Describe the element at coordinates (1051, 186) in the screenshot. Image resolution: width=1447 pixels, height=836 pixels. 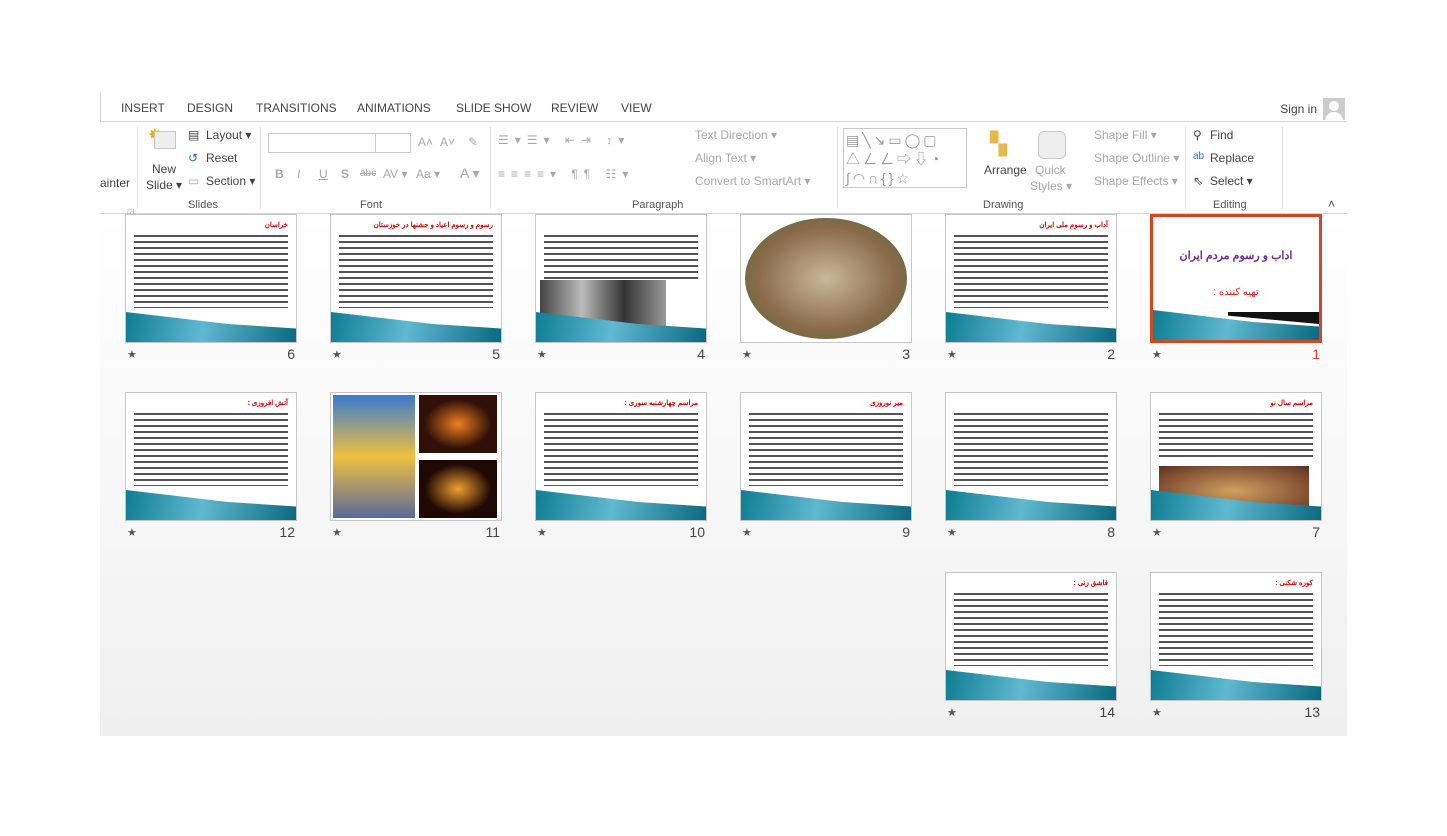
I see `quick-styles-button: Styles ▾` at that location.